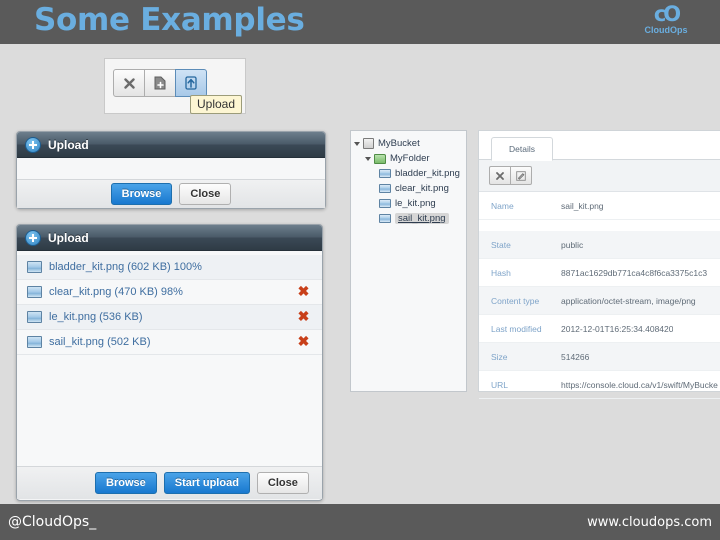 This screenshot has width=720, height=540. I want to click on tree-node-folder: MyFolder, so click(410, 158).